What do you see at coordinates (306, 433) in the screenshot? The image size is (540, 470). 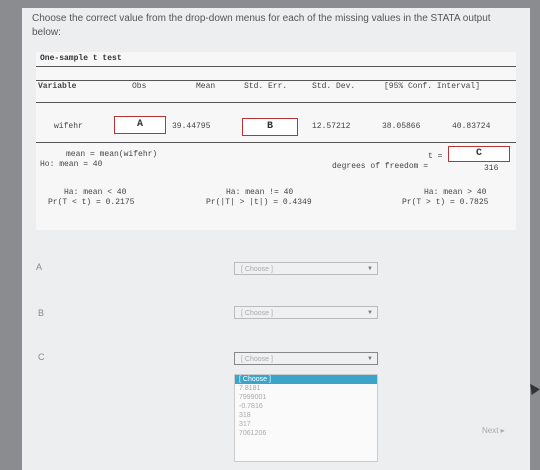 I see `dropdown-option: 7061206` at bounding box center [306, 433].